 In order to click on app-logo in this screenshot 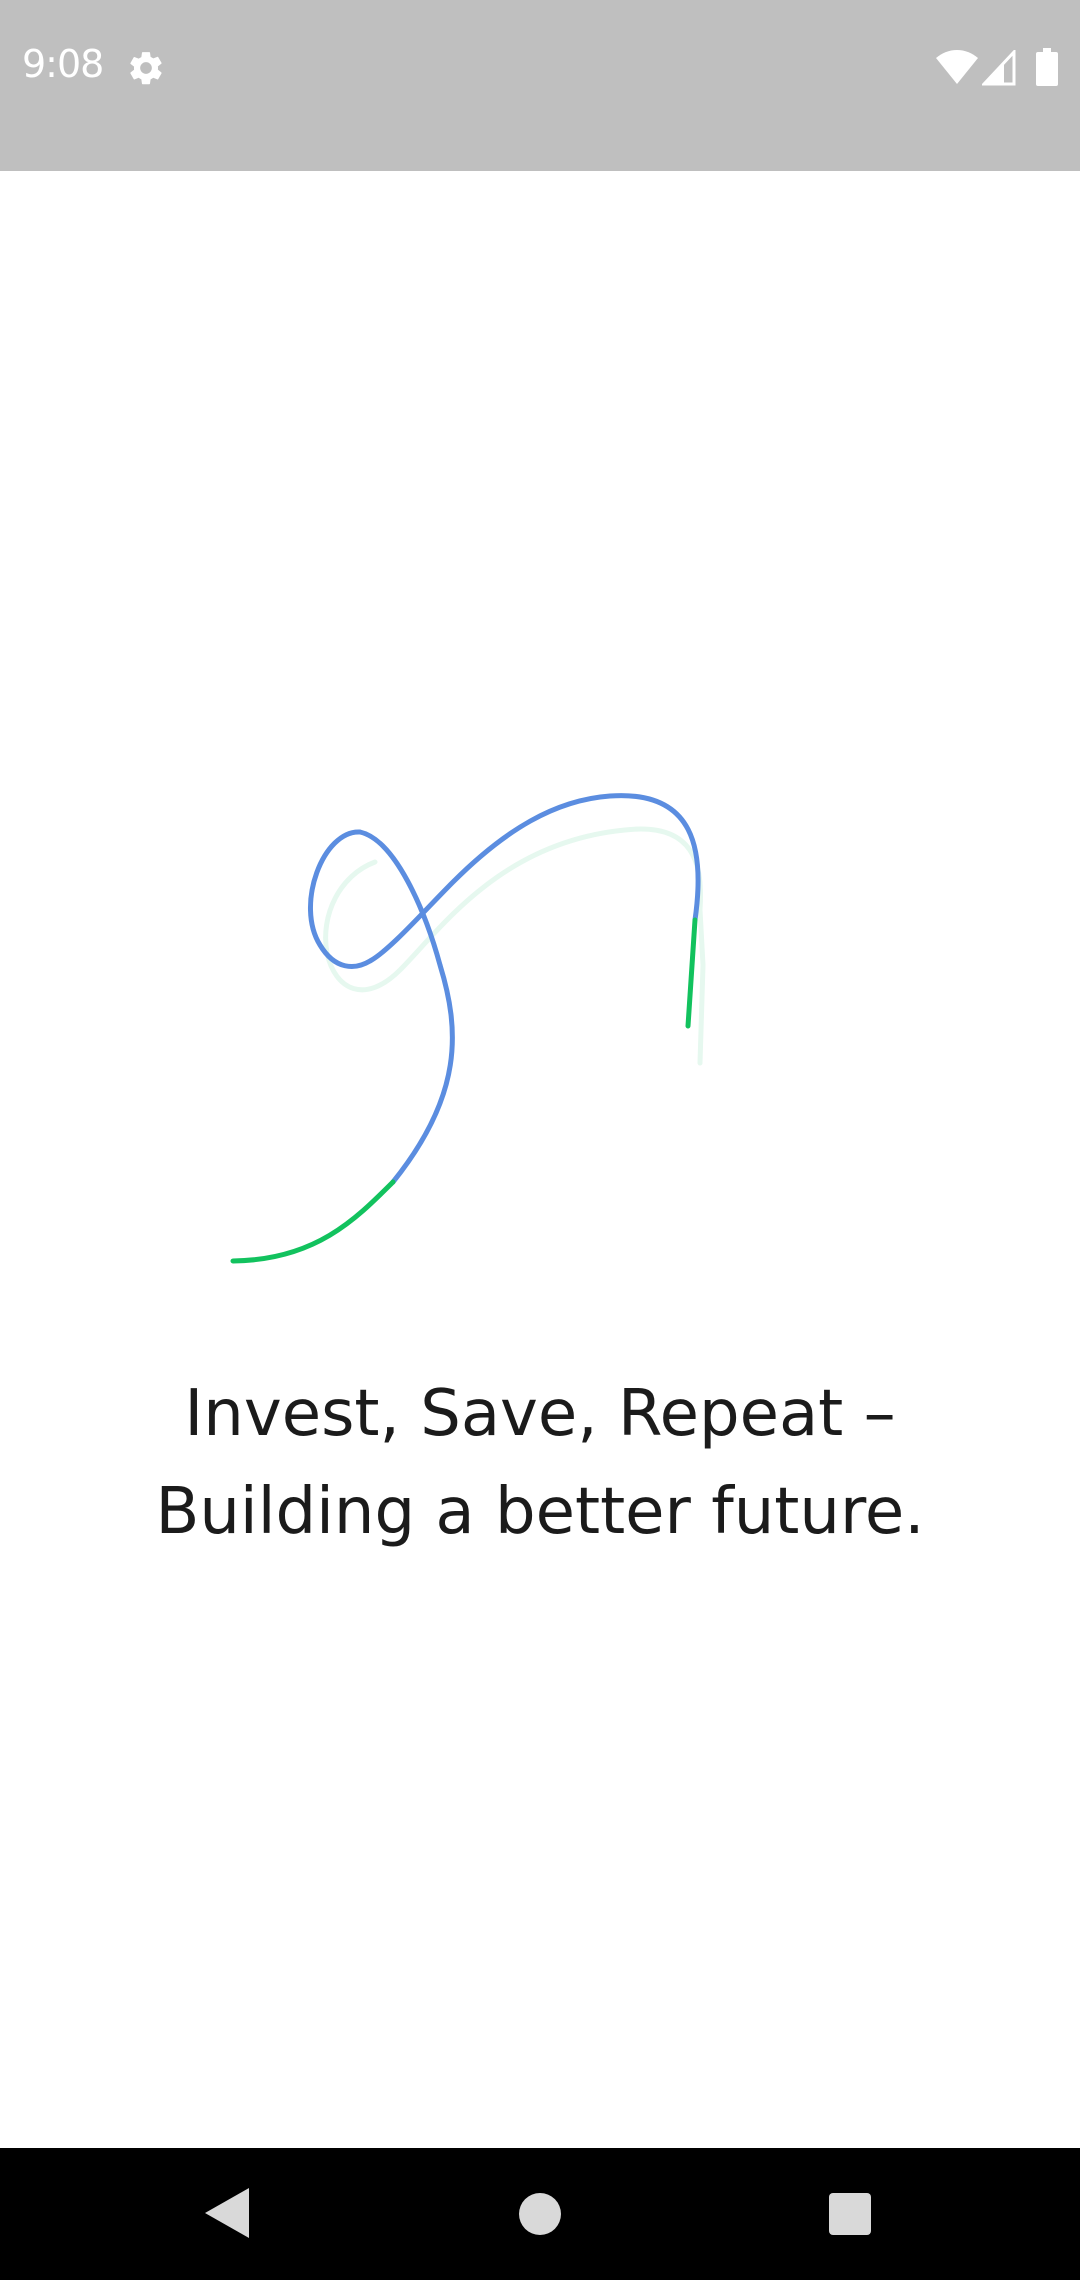, I will do `click(468, 1028)`.